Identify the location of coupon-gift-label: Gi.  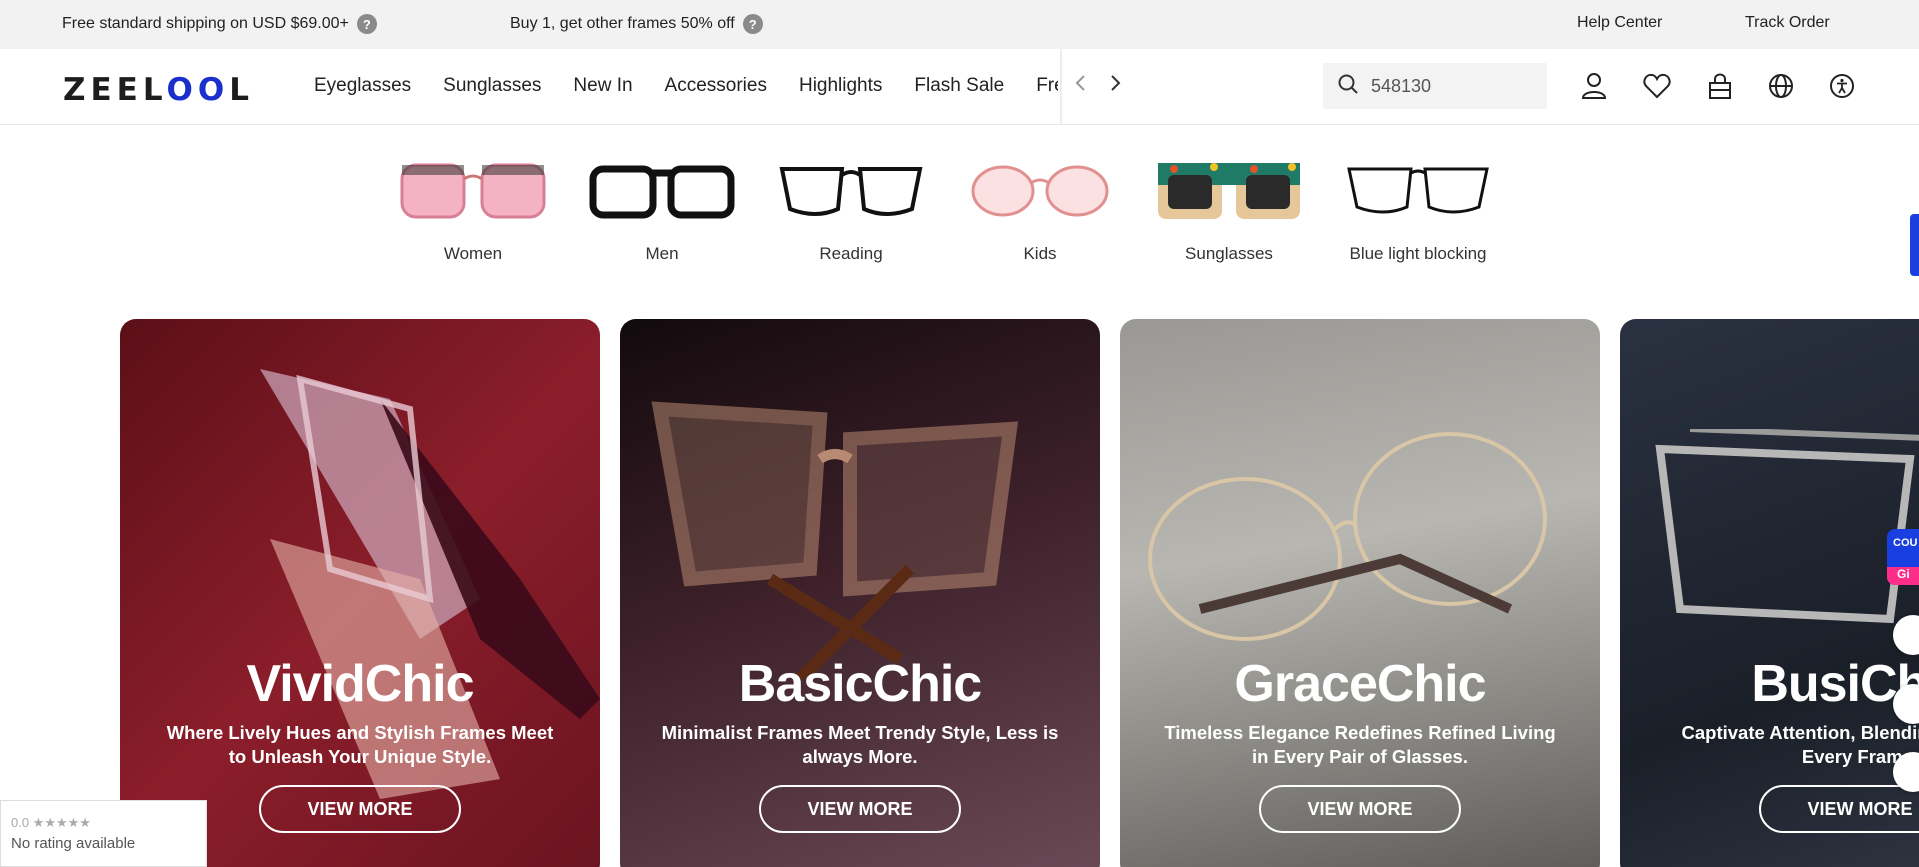
(1903, 576).